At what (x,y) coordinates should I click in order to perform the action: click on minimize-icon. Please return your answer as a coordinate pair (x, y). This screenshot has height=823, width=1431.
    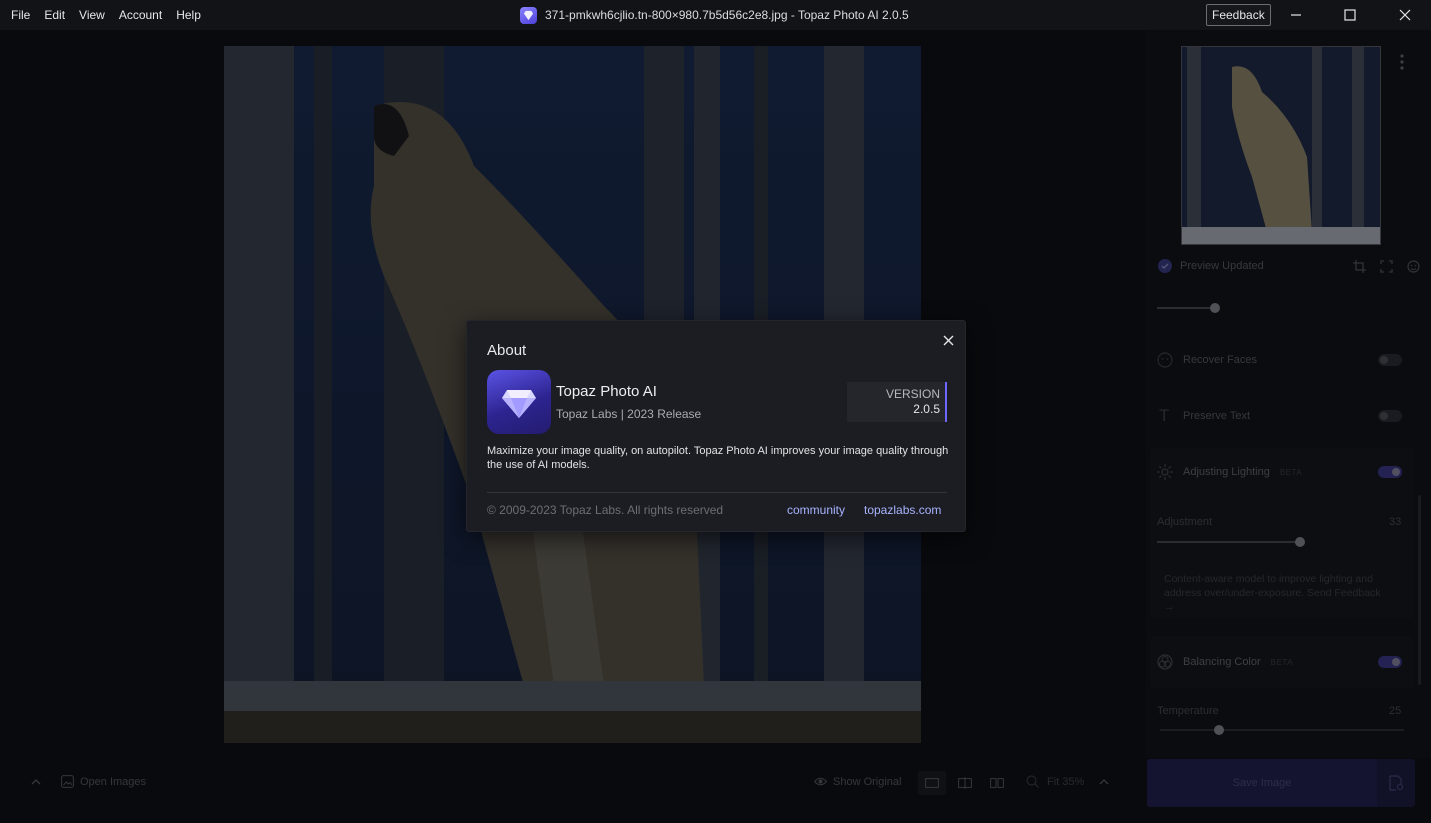
    Looking at the image, I should click on (1296, 15).